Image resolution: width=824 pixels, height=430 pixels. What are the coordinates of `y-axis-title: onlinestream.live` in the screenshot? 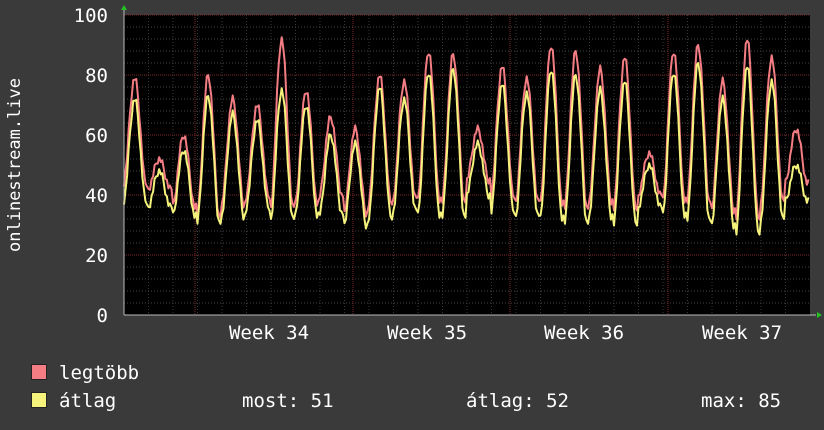 It's located at (15, 165).